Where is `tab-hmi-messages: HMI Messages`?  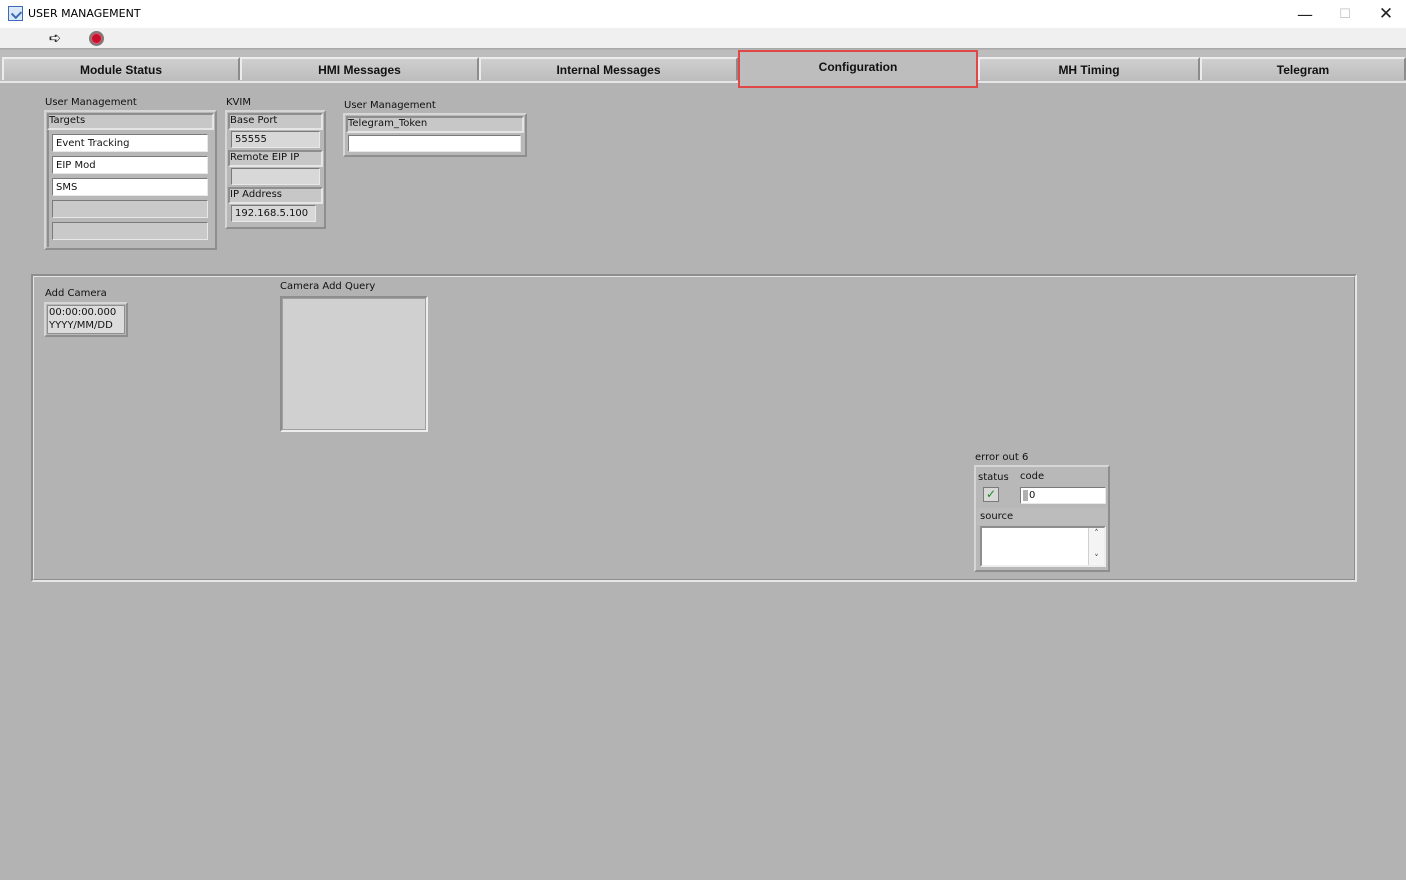
tab-hmi-messages: HMI Messages is located at coordinates (359, 68).